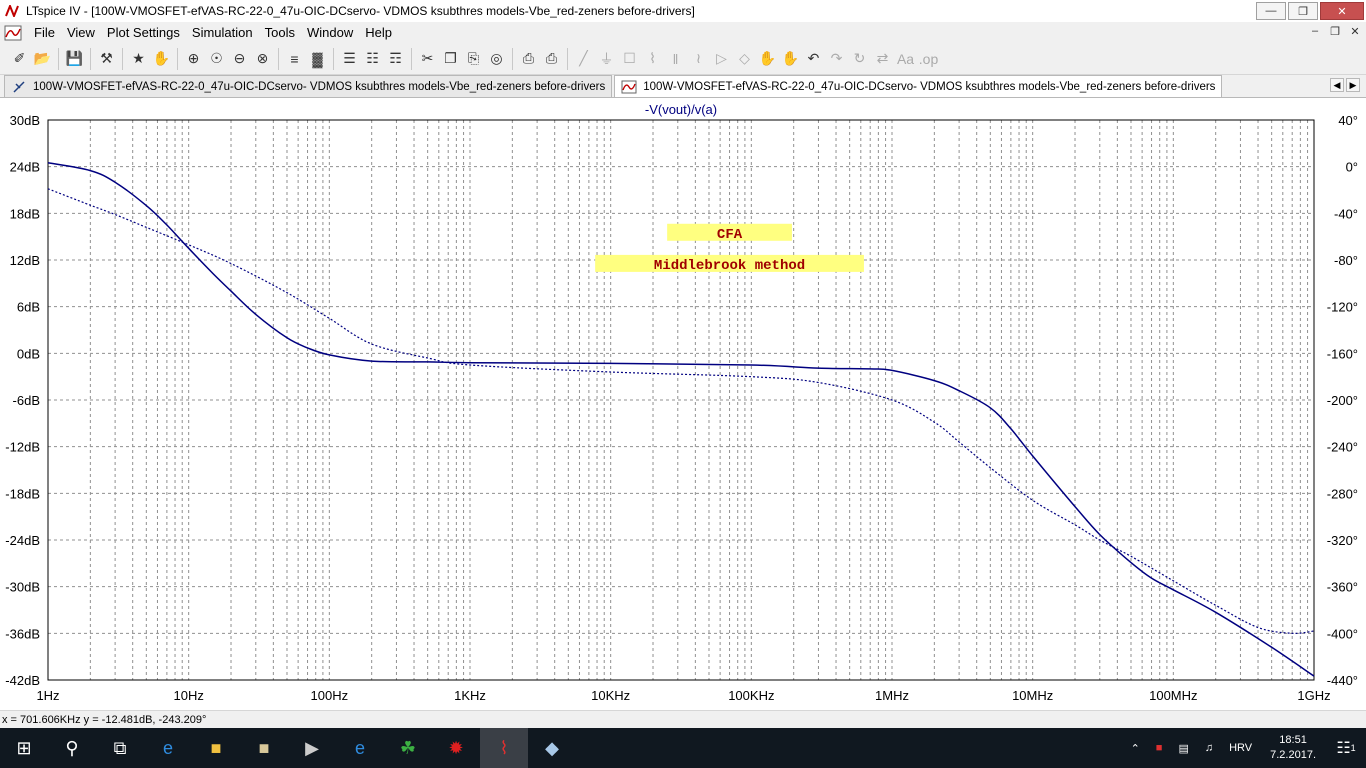 The height and width of the screenshot is (768, 1366). What do you see at coordinates (450, 59) in the screenshot?
I see `copy-icon: ❐` at bounding box center [450, 59].